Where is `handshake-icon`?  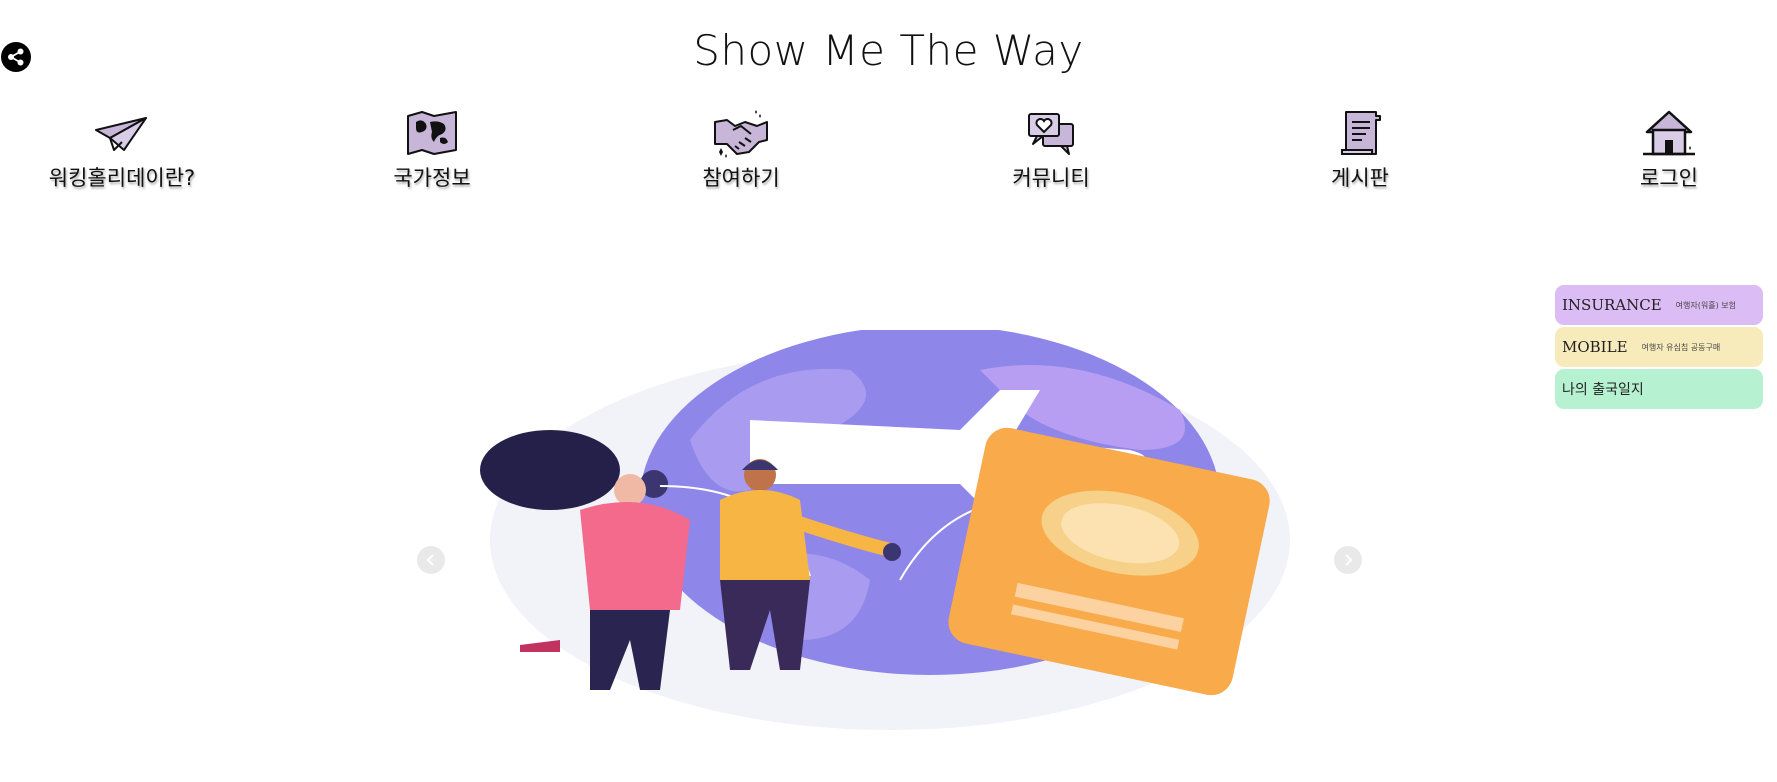
handshake-icon is located at coordinates (741, 134).